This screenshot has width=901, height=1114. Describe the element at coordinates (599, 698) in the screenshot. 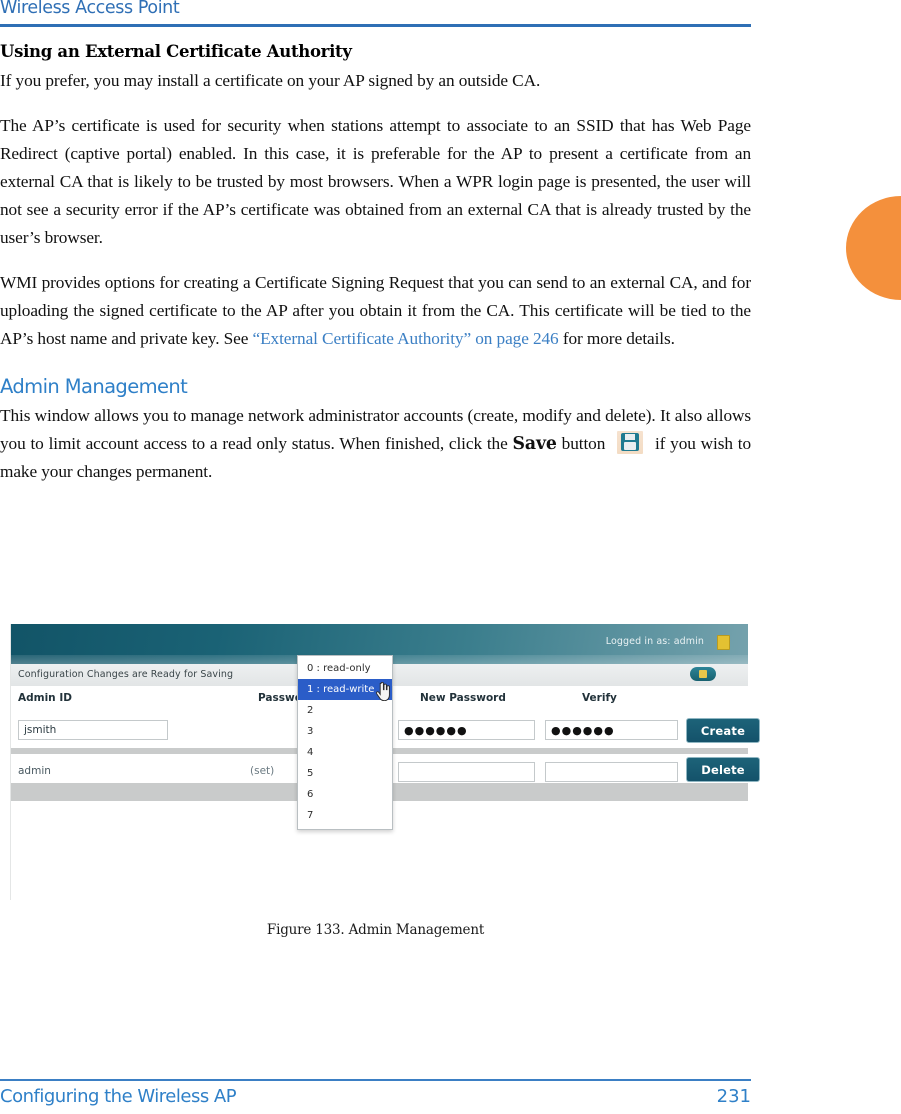

I see `column-header-verify: Verify` at that location.